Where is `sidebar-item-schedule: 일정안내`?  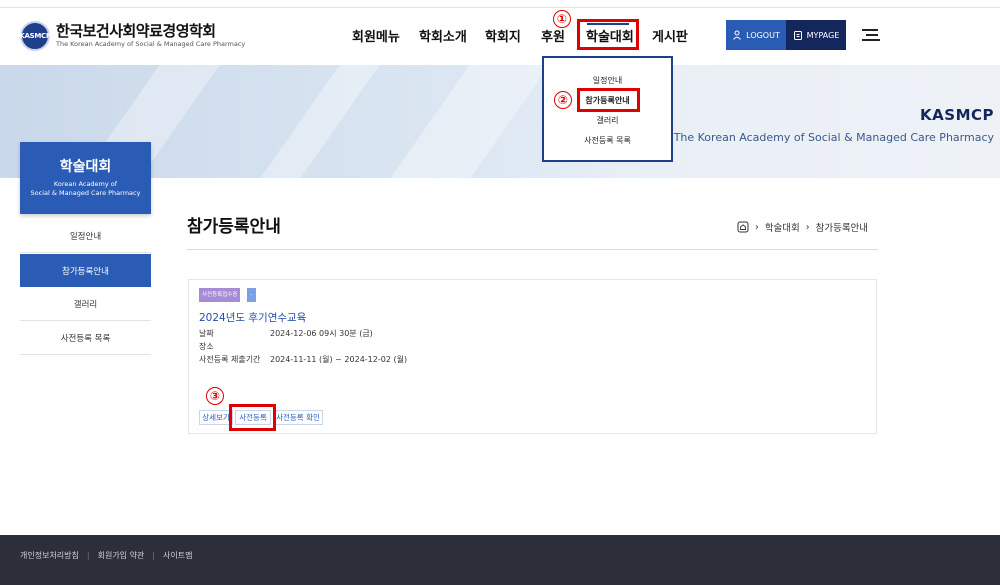 sidebar-item-schedule: 일정안내 is located at coordinates (85, 236).